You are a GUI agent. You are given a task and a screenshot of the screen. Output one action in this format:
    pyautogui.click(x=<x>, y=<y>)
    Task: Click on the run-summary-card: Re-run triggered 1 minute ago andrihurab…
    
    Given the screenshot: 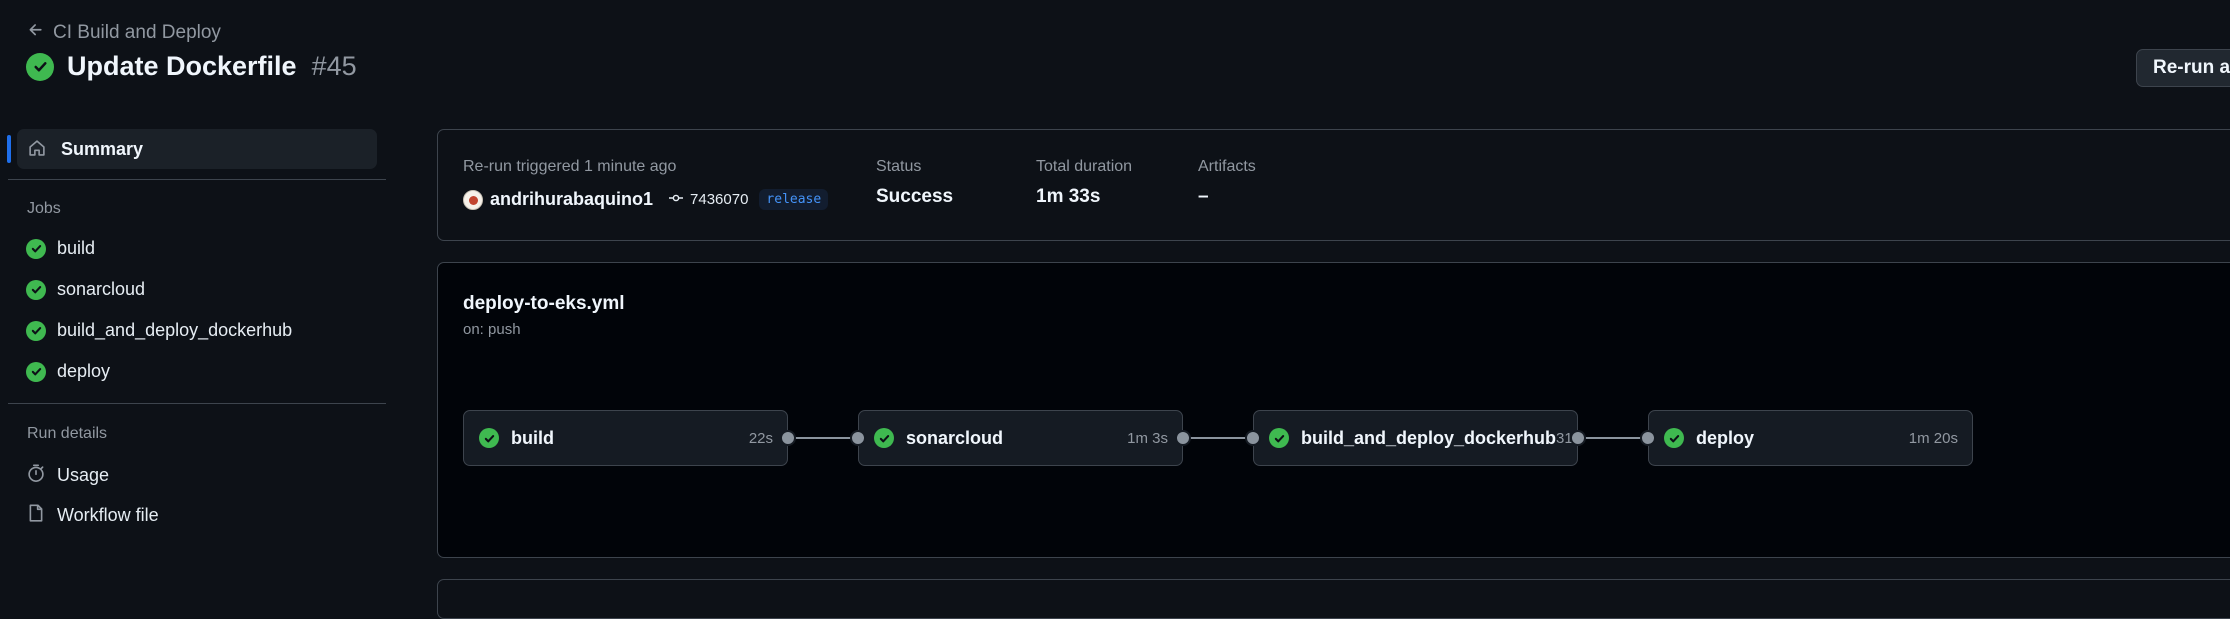 What is the action you would take?
    pyautogui.click(x=1333, y=185)
    